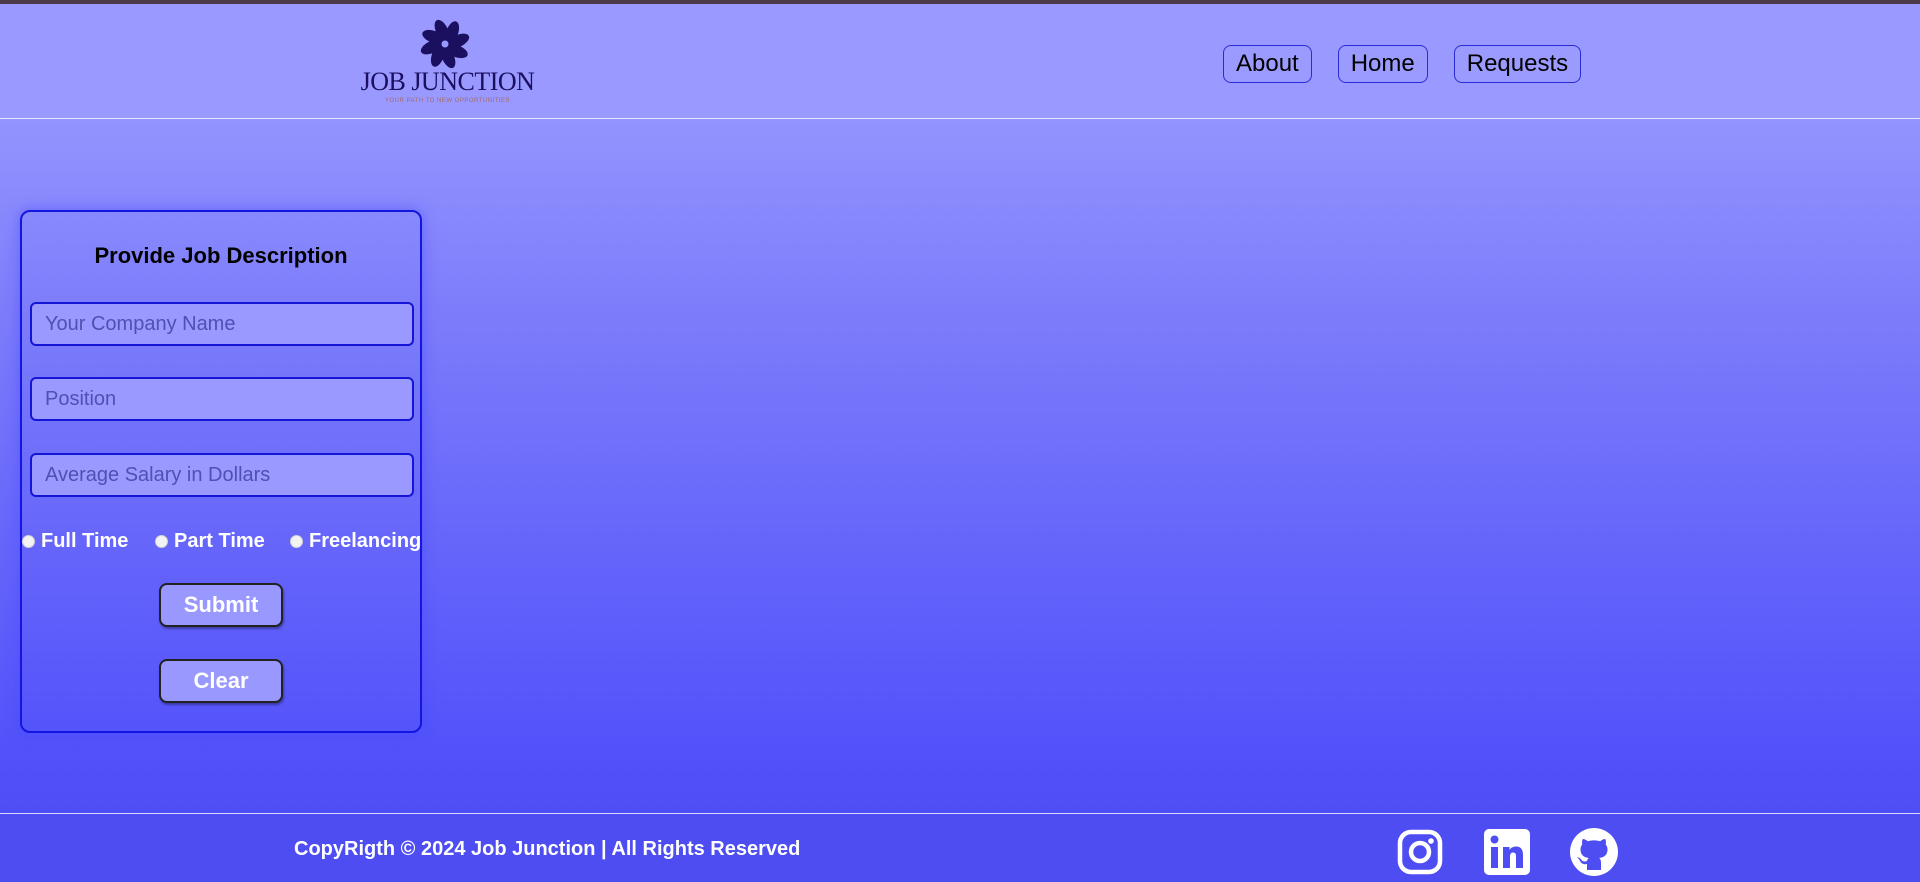 The image size is (1920, 882). I want to click on flower-logo-icon, so click(445, 44).